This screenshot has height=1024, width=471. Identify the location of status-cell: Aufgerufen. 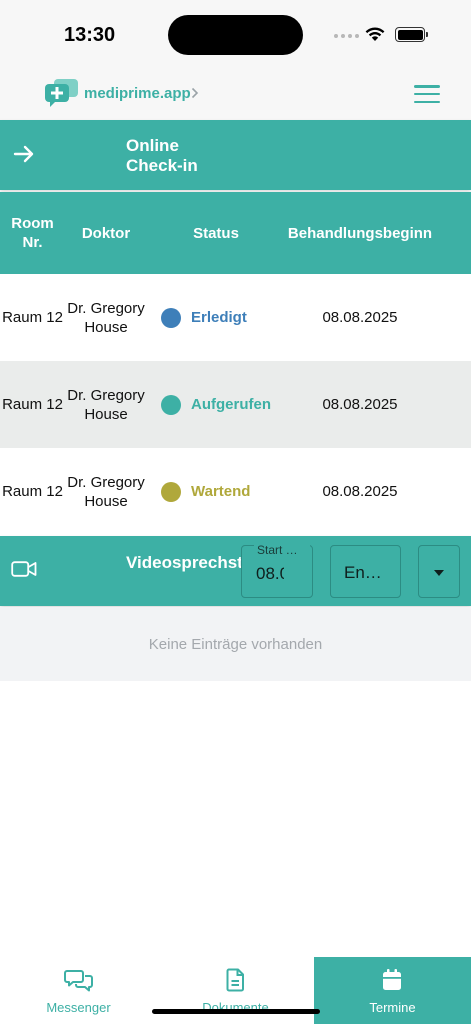
(221, 404).